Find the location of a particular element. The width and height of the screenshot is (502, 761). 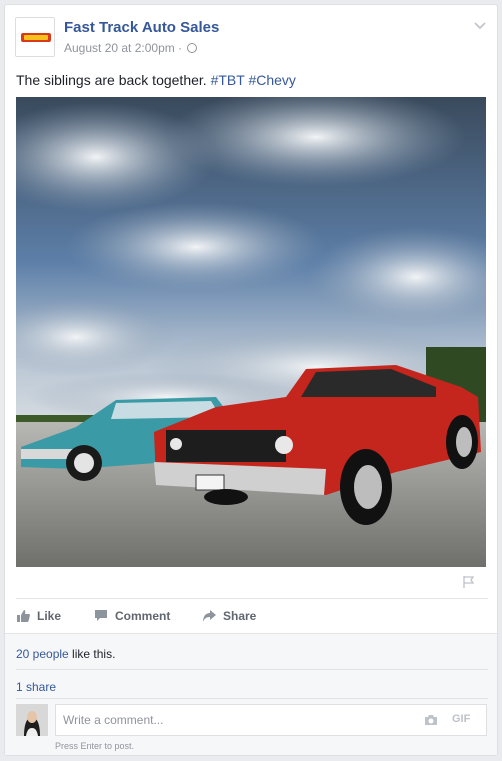

comment-input: Write a comment... GIF is located at coordinates (271, 720).